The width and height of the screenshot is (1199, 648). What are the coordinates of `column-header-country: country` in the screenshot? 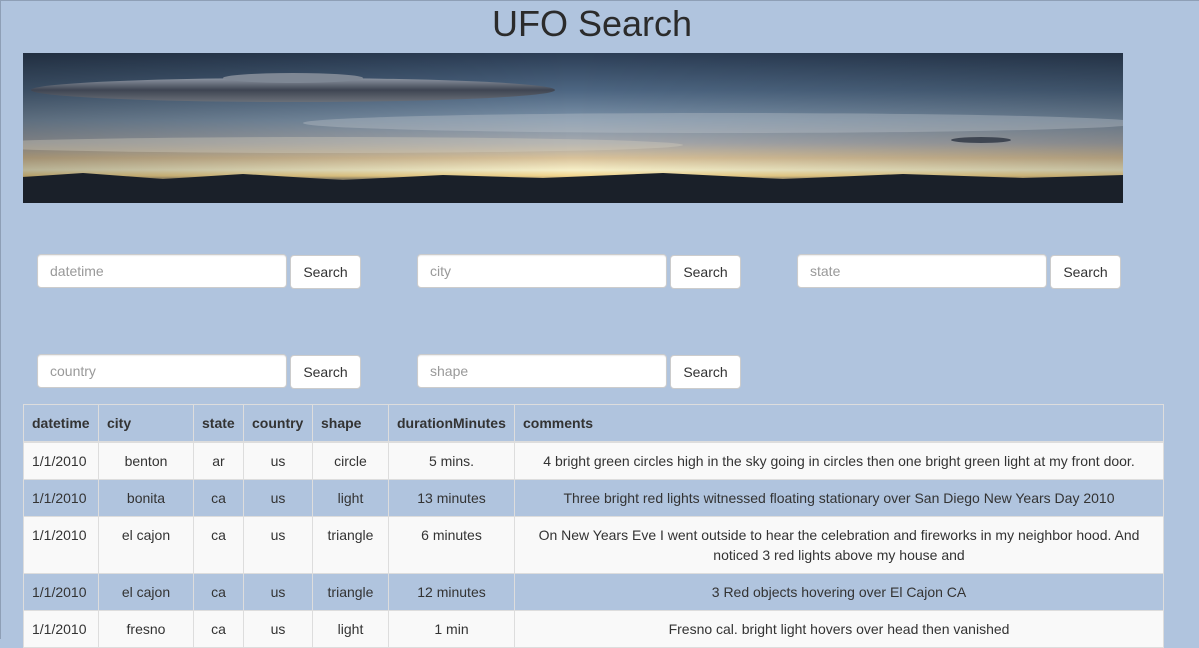 It's located at (278, 423).